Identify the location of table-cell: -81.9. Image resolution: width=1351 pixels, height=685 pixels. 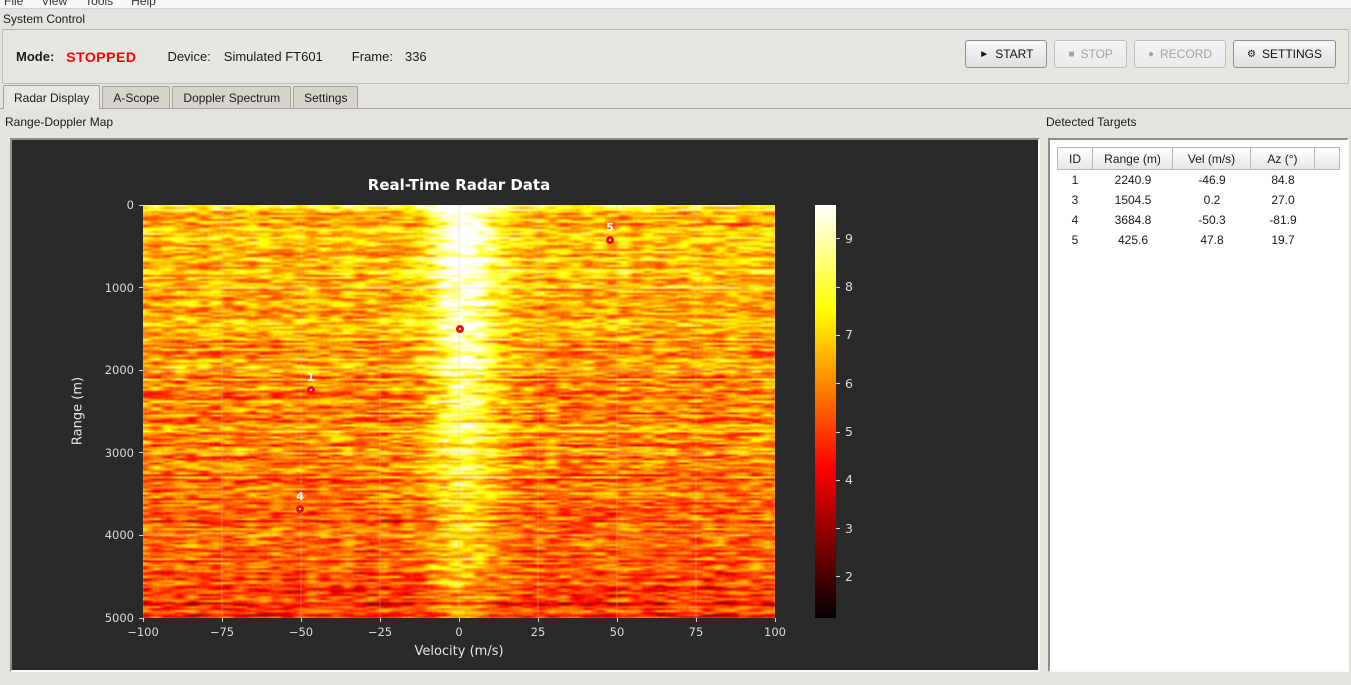
(1283, 220).